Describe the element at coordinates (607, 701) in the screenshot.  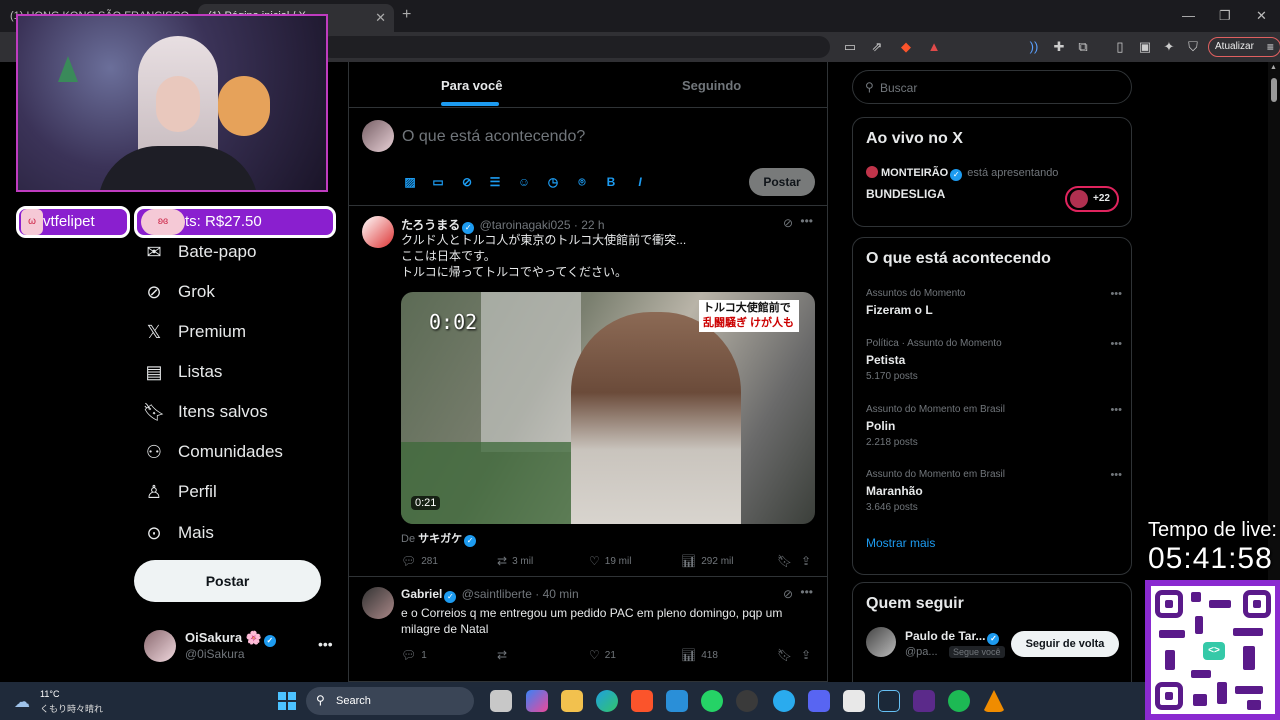
I see `edge-icon` at that location.